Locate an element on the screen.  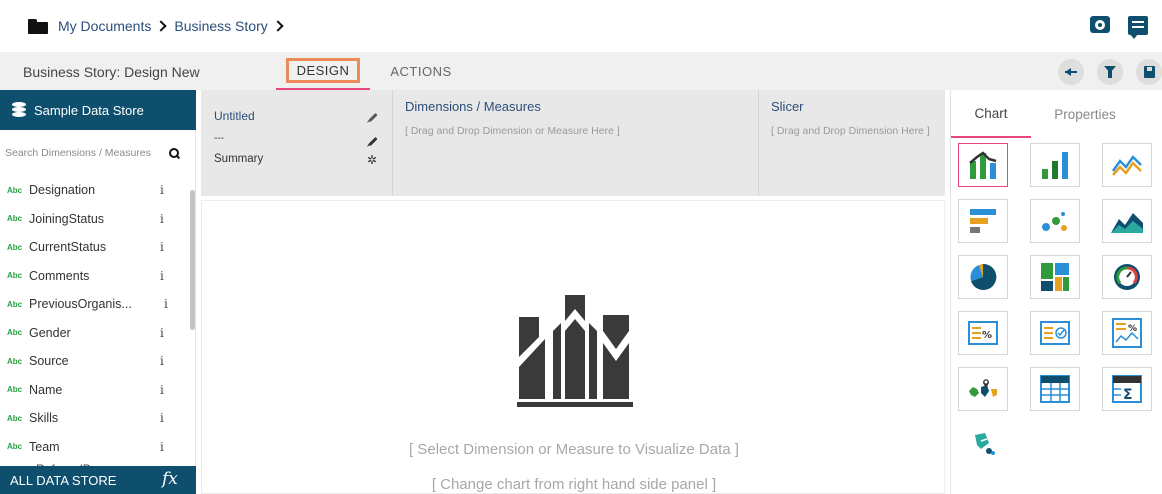
scatter-chart-icon is located at coordinates (1055, 221).